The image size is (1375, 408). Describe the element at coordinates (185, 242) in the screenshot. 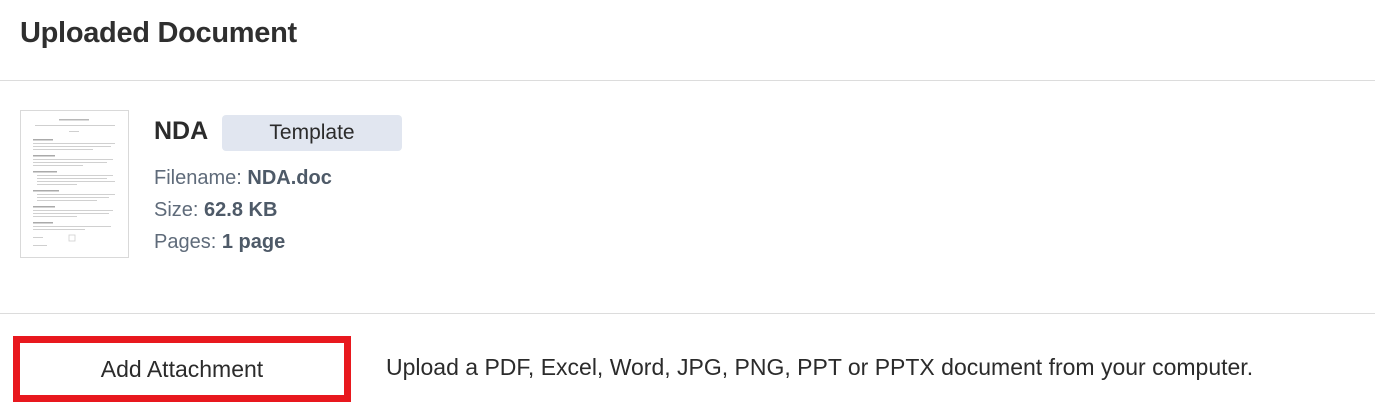

I see `pages-label: Pages:` at that location.